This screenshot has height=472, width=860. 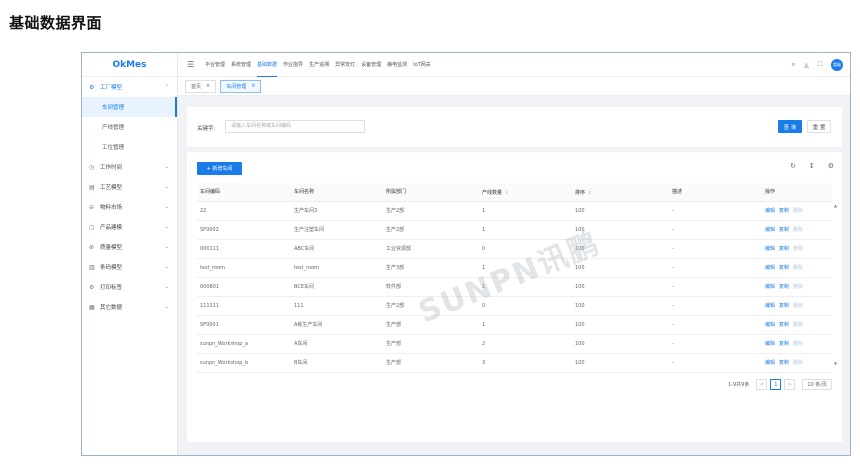 What do you see at coordinates (92, 87) in the screenshot?
I see `factory-icon: ⚙` at bounding box center [92, 87].